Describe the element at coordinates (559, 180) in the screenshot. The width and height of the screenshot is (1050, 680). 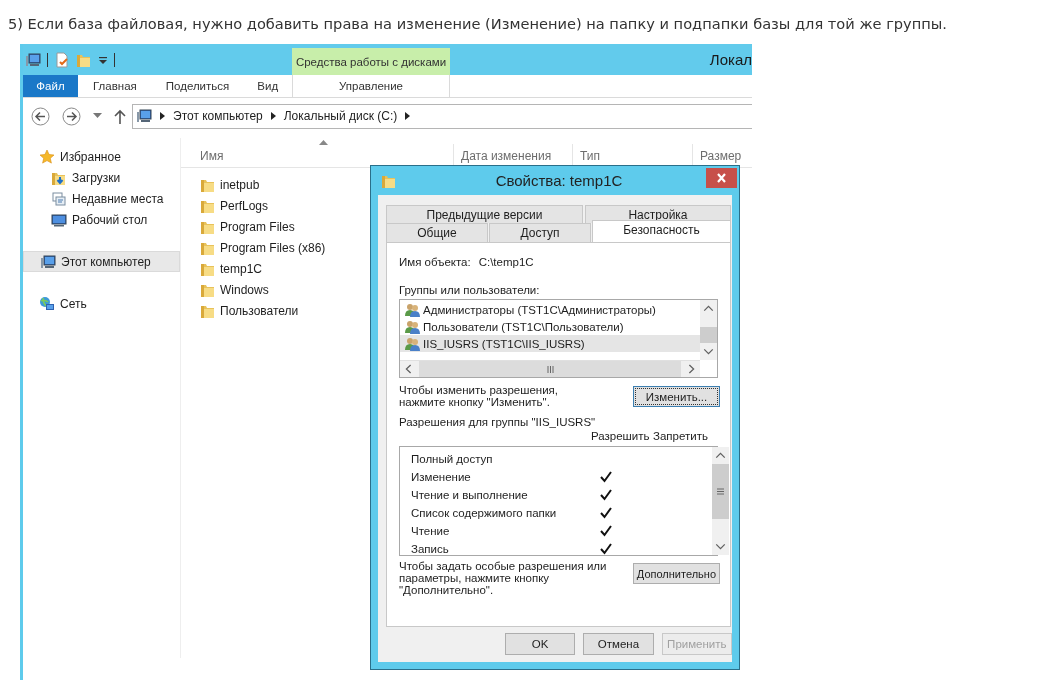
I see `dialog-title: Свойства: temp1C` at that location.